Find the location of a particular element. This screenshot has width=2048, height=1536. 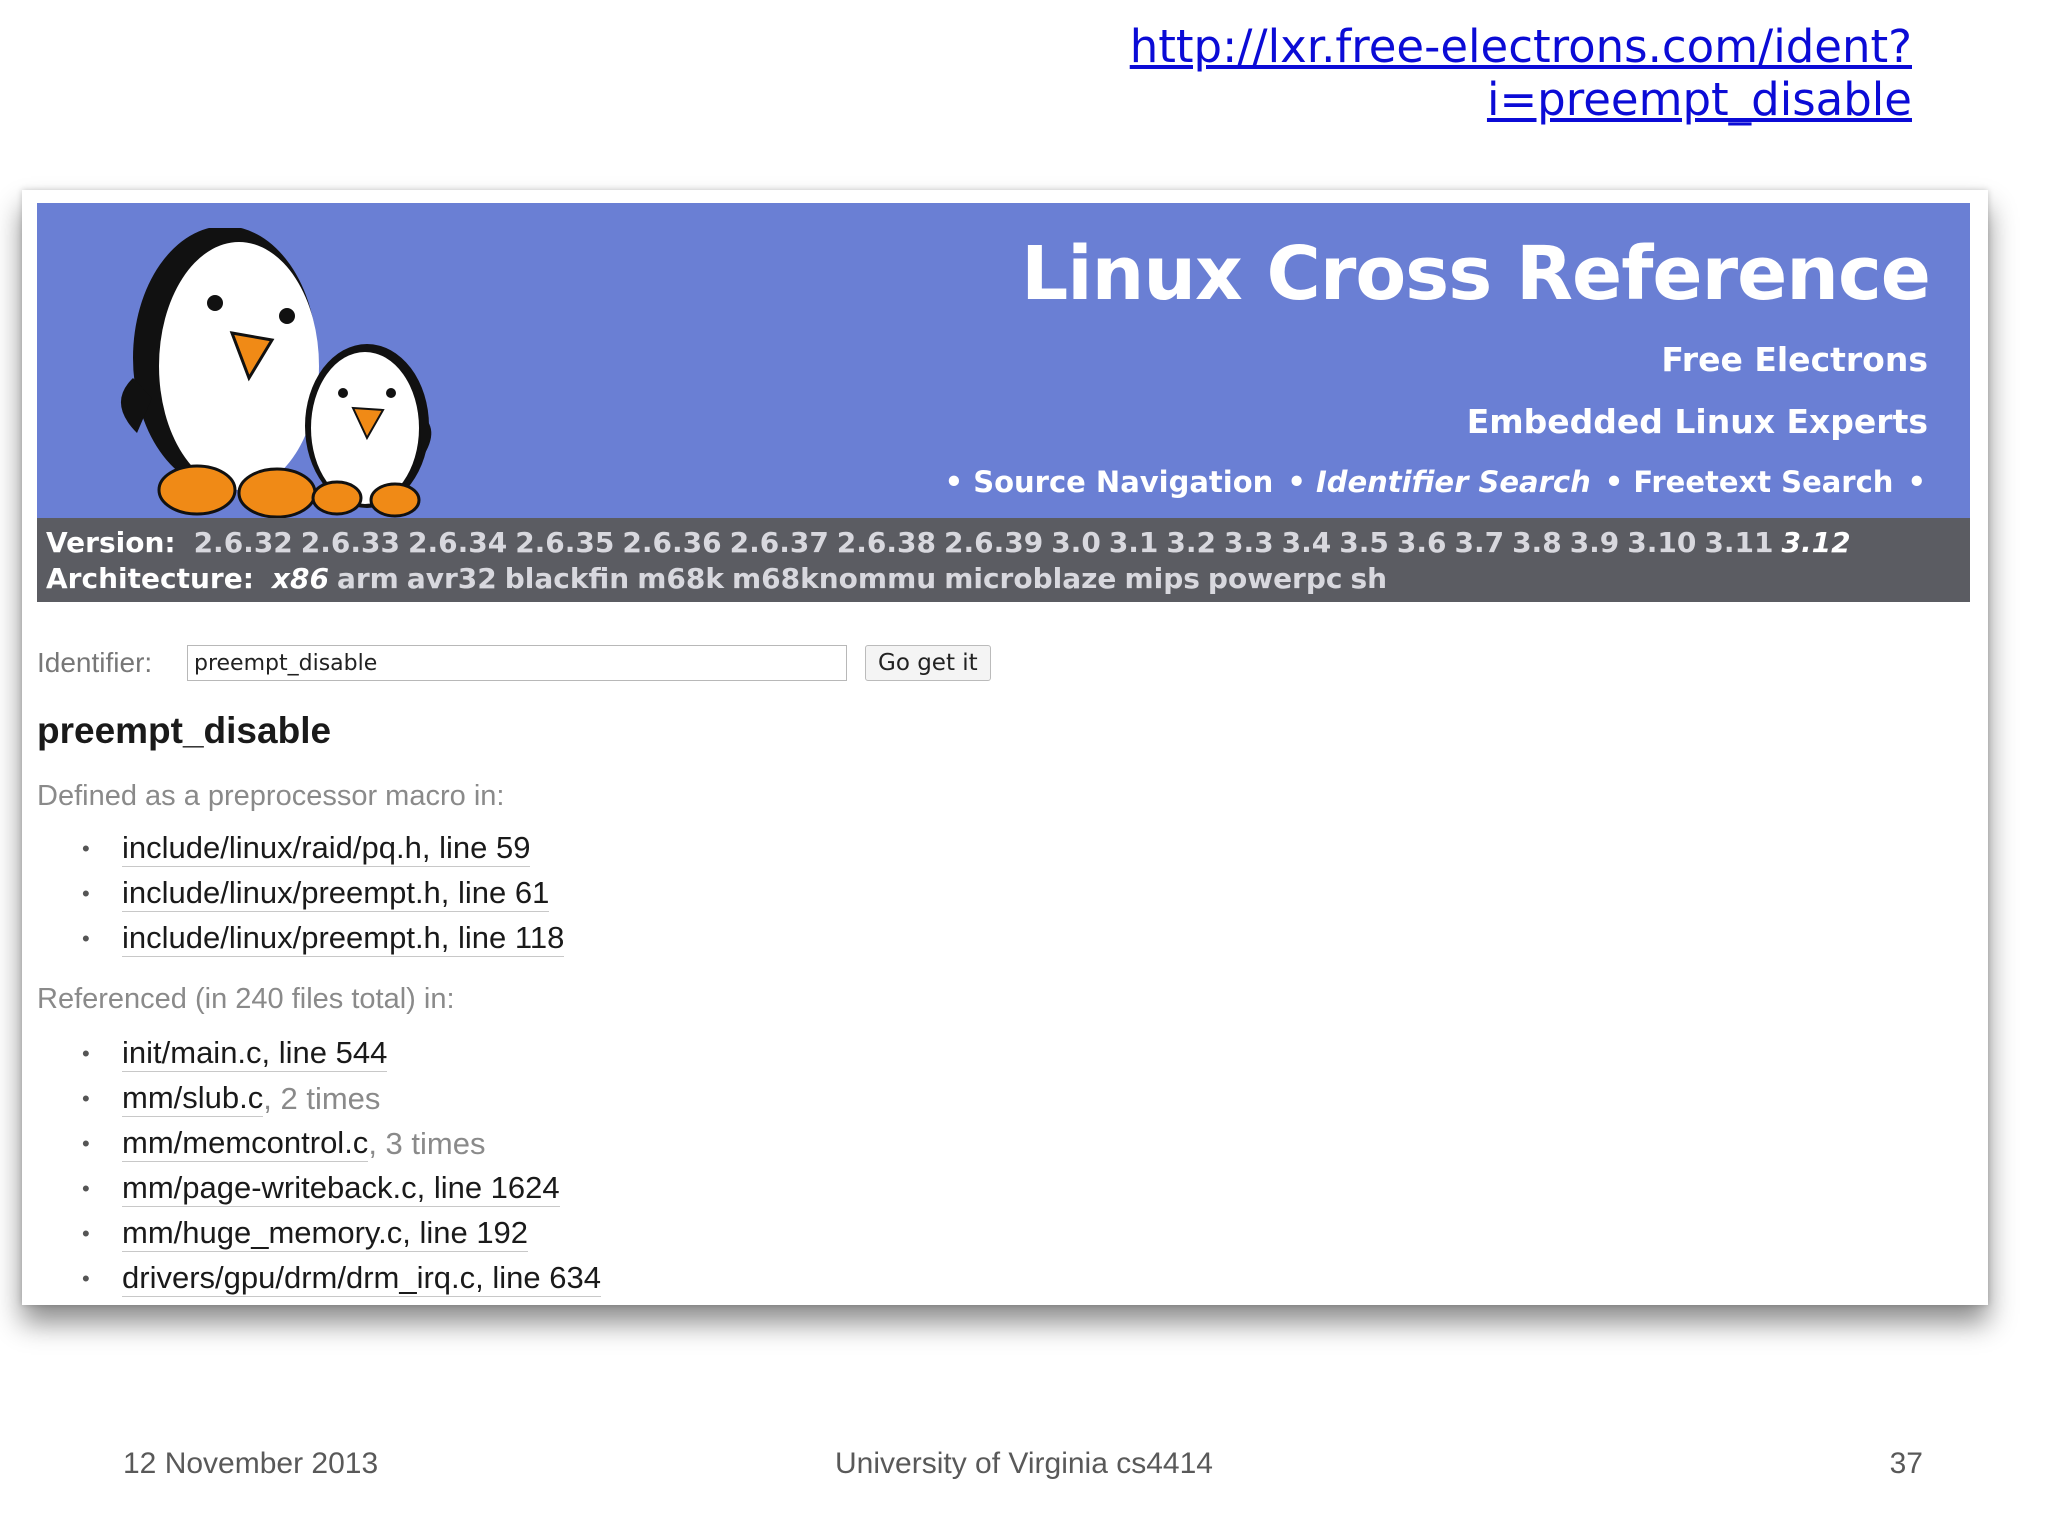

architecture-option: arm is located at coordinates (368, 578).